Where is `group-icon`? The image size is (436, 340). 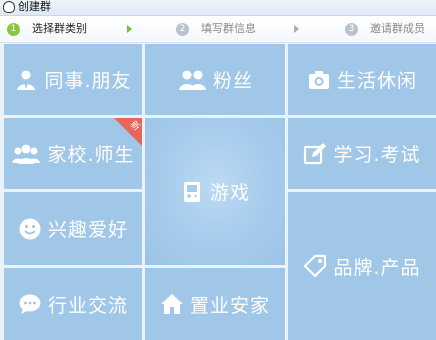 group-icon is located at coordinates (26, 154).